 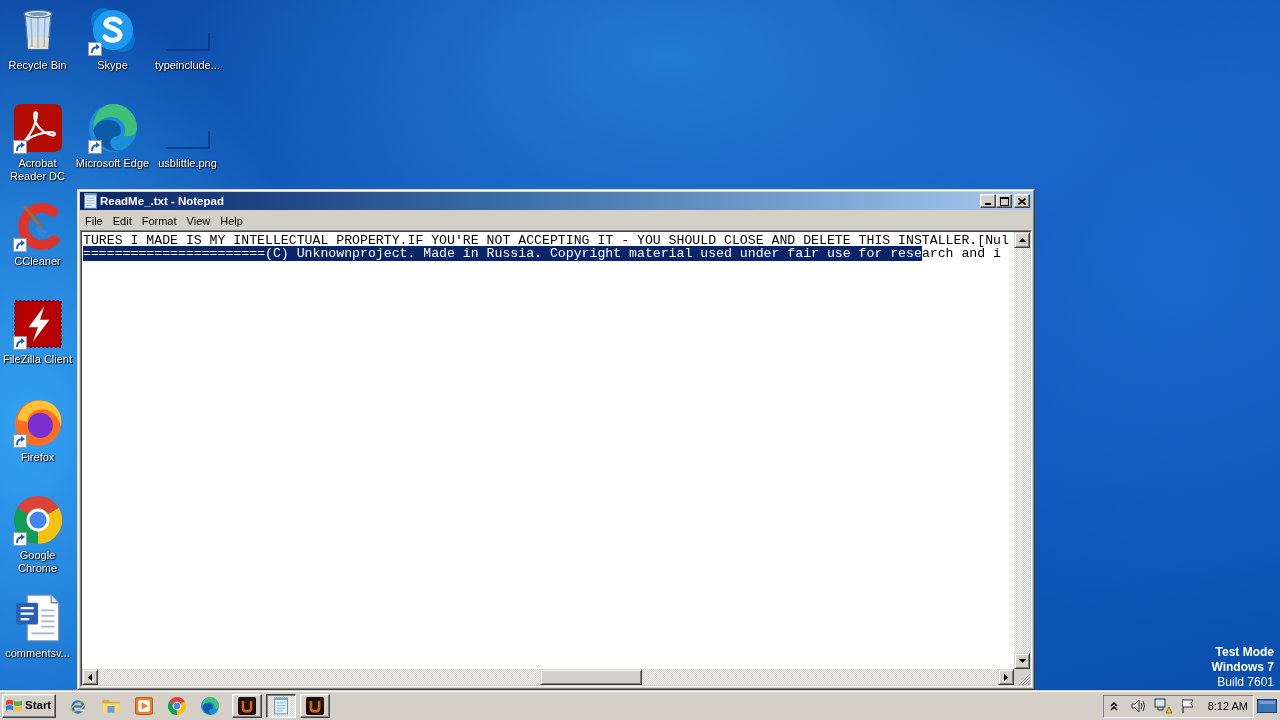 I want to click on window-title: ReadMe_.txt - Notepad, so click(x=162, y=201).